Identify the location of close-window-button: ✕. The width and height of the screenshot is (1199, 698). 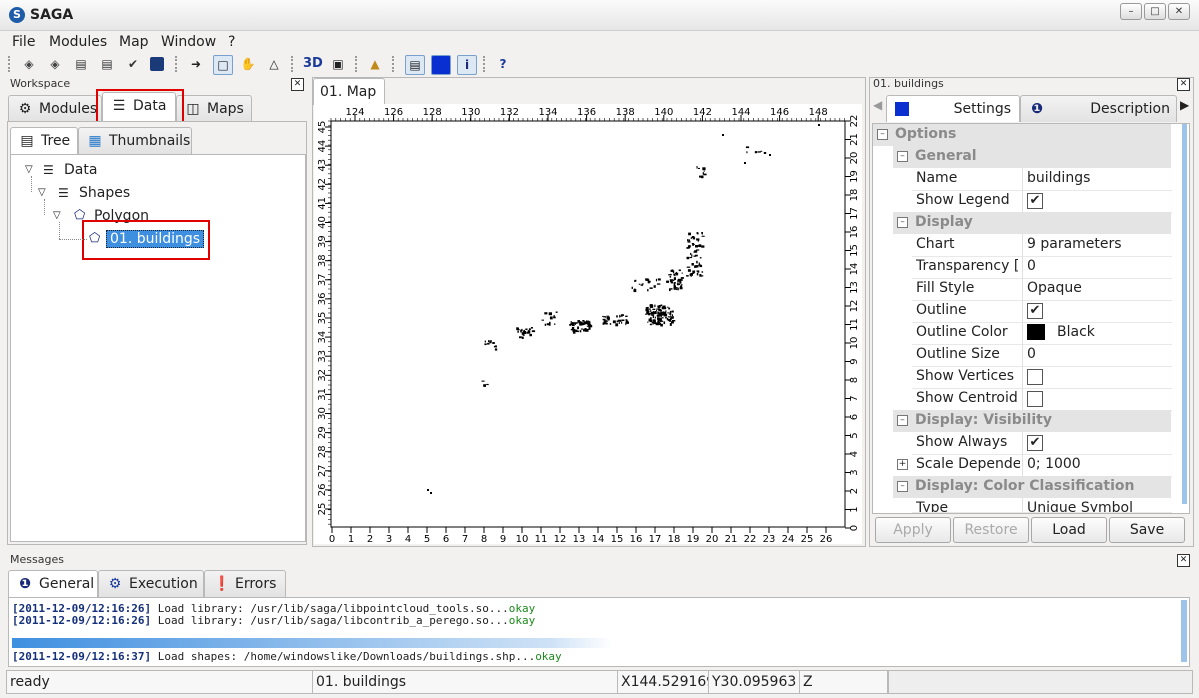
(1179, 11).